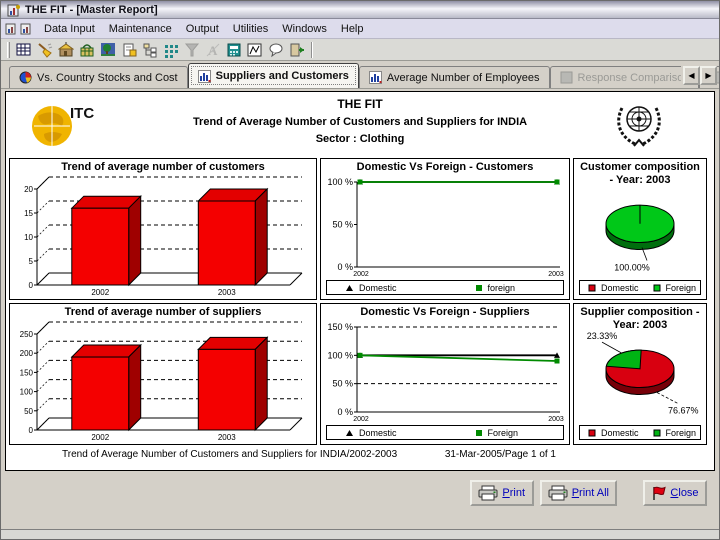 The width and height of the screenshot is (720, 540). I want to click on toolbar-funnel-button, so click(192, 49).